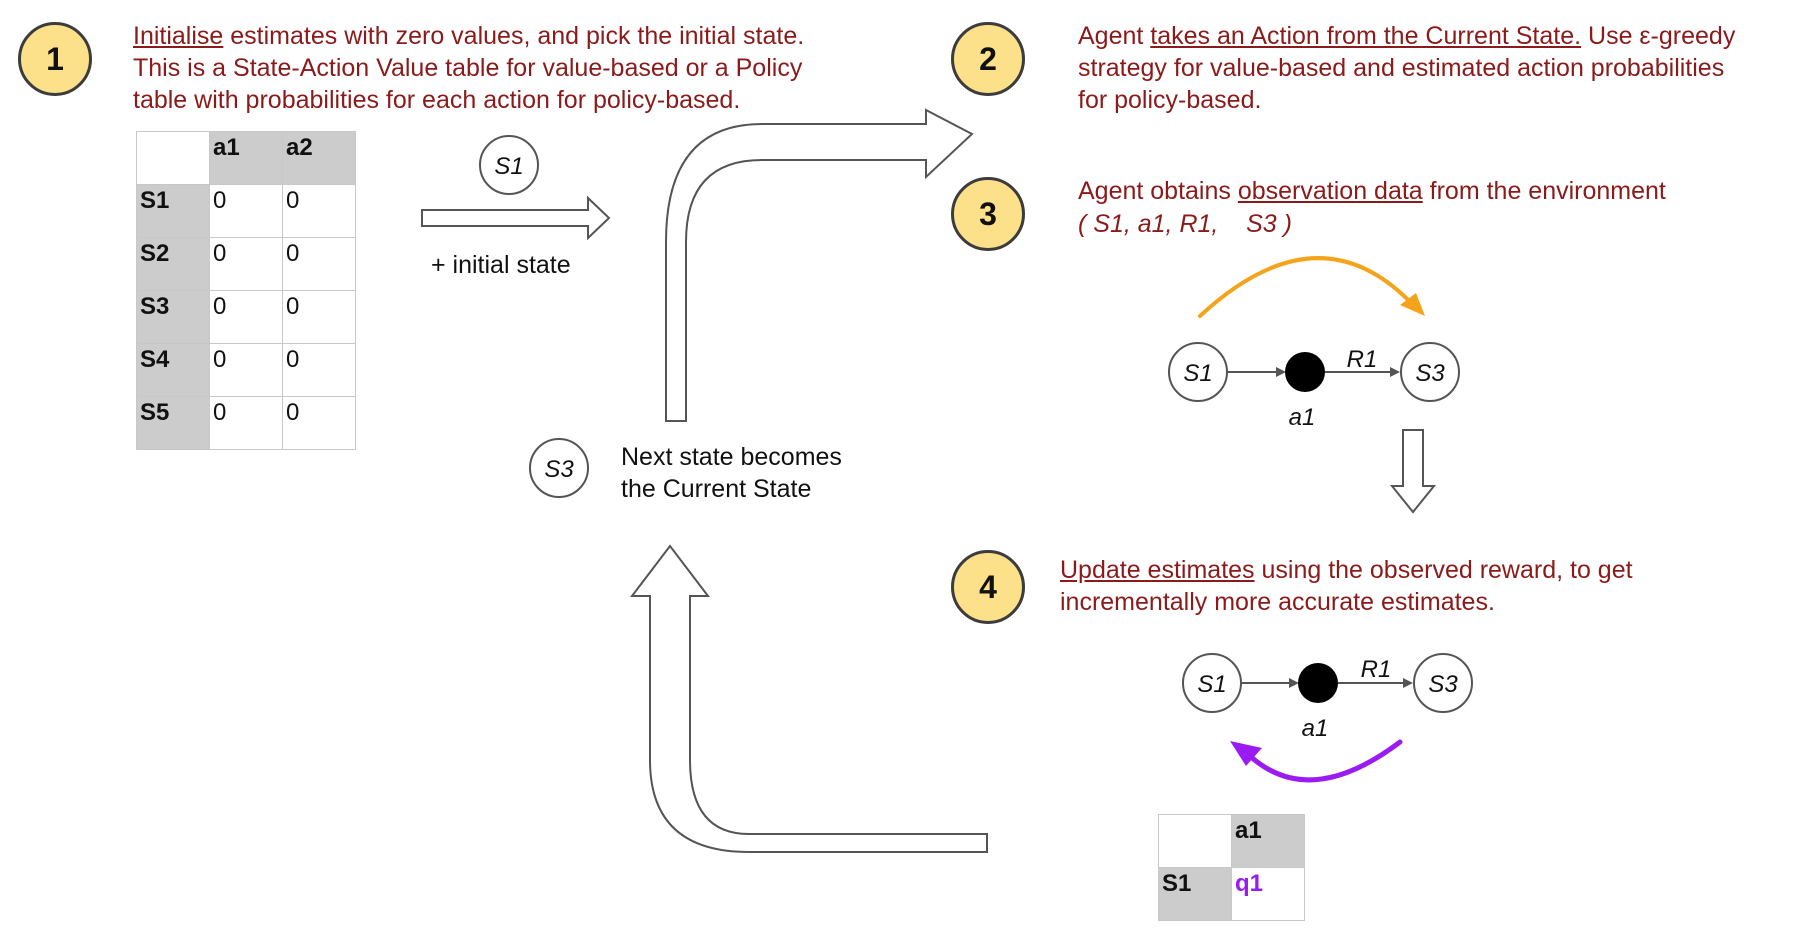 The height and width of the screenshot is (933, 1800). I want to click on initial-value-table: a1 a2 S1 0 0 S2 0 0 S3 0 0 S4 0 0 S5 0 0, so click(246, 290).